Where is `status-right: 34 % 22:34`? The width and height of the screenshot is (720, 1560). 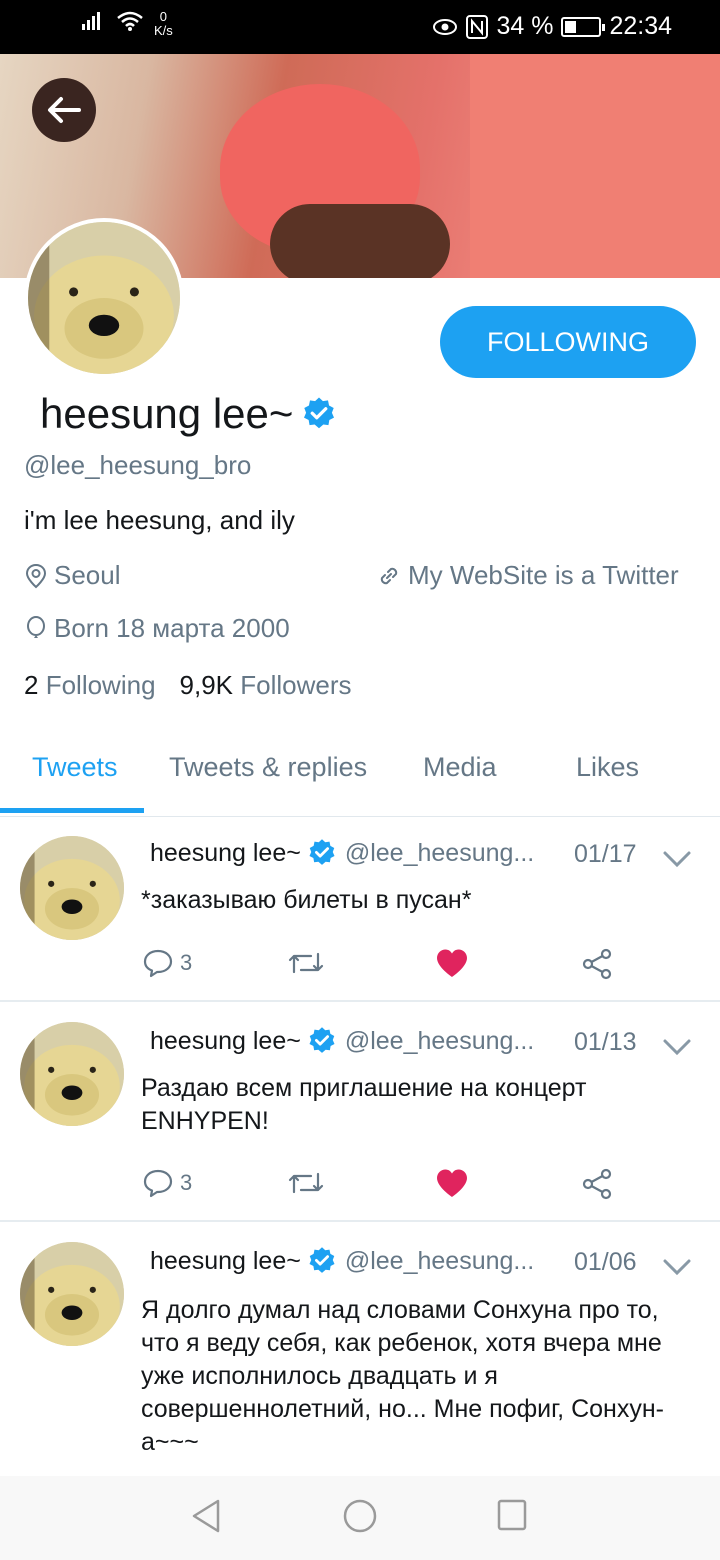 status-right: 34 % 22:34 is located at coordinates (552, 26).